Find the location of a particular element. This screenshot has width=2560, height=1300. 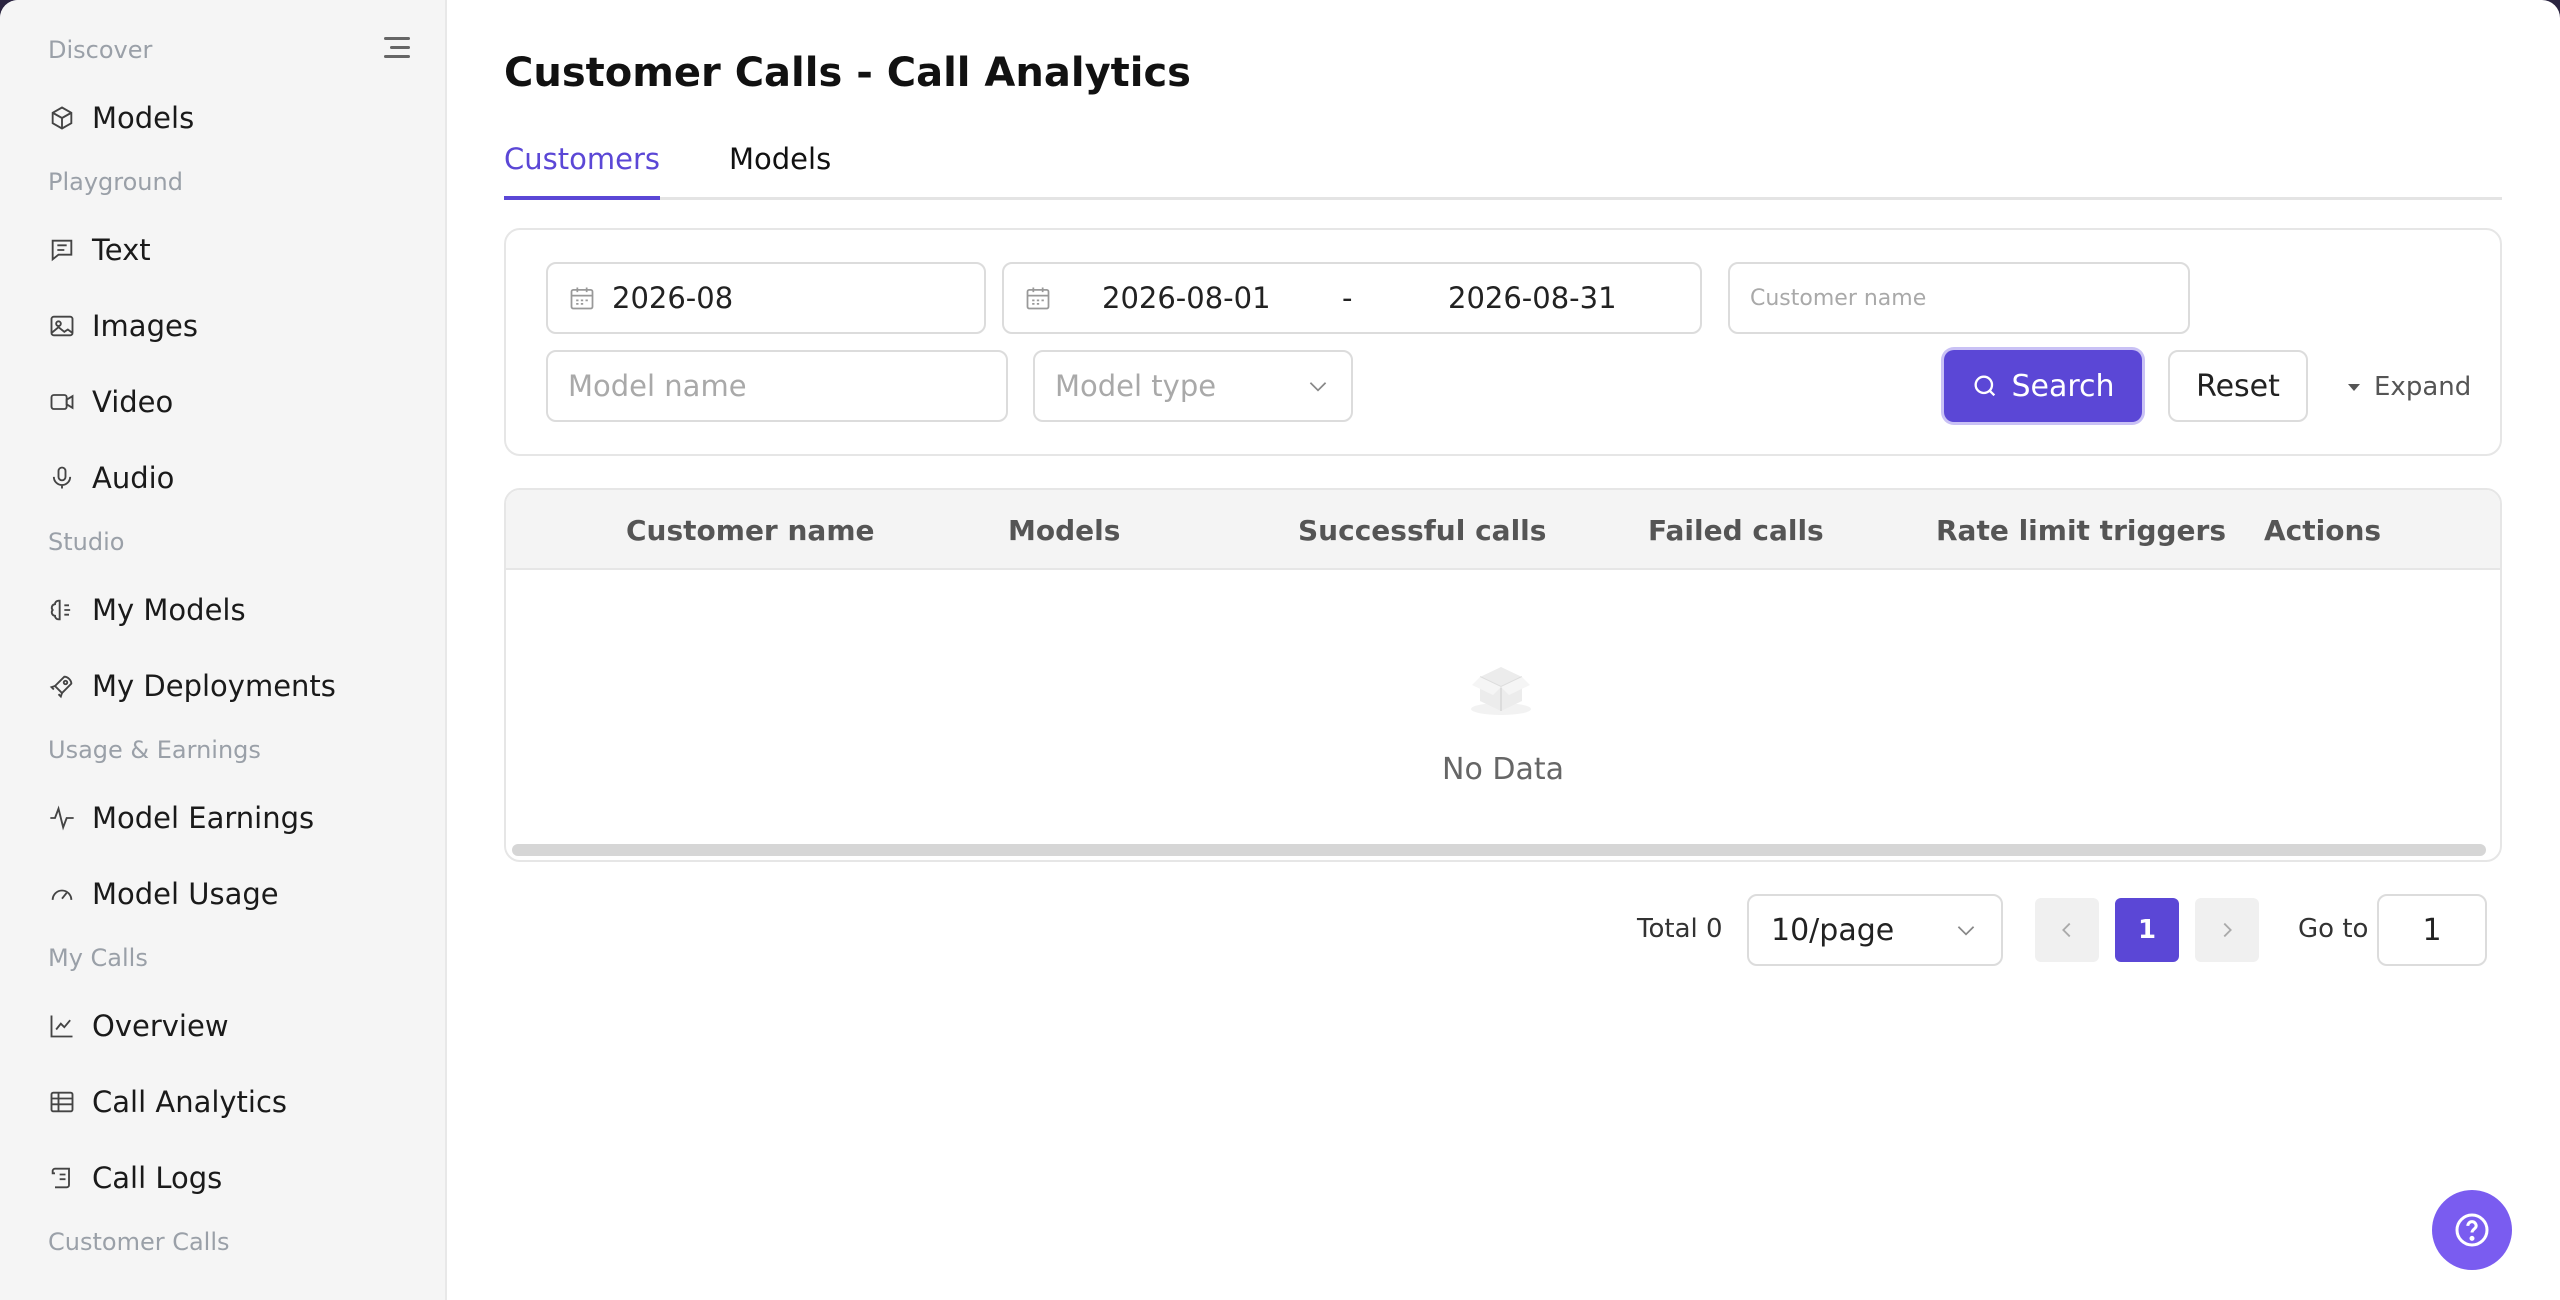

sidebar-item-video: Video is located at coordinates (238, 402).